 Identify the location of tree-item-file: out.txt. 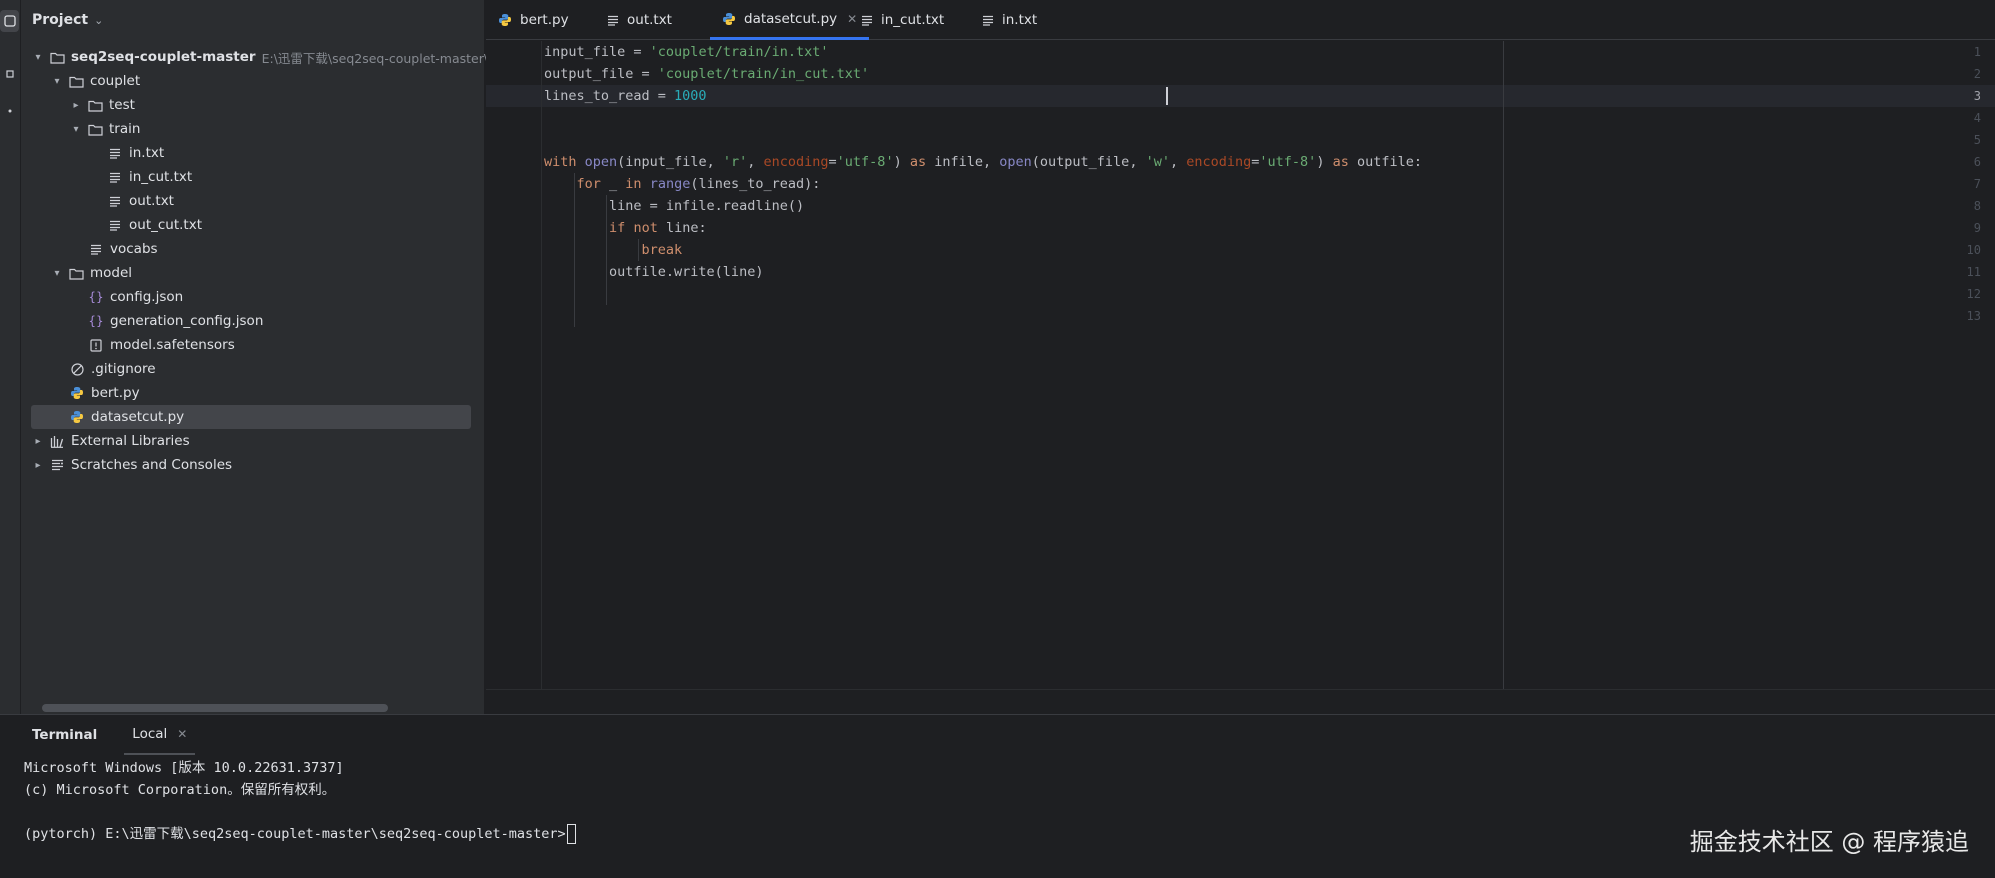
(140, 201).